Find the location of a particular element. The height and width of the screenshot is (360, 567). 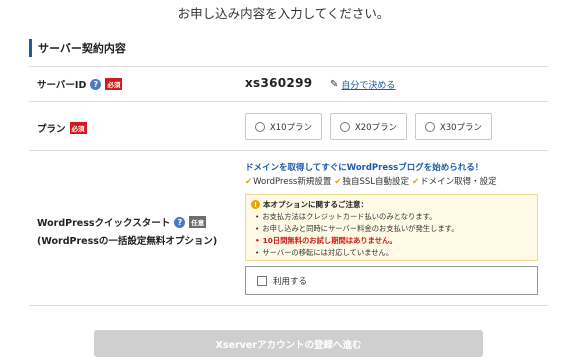

plan-option-x20: X20プラン is located at coordinates (368, 126).